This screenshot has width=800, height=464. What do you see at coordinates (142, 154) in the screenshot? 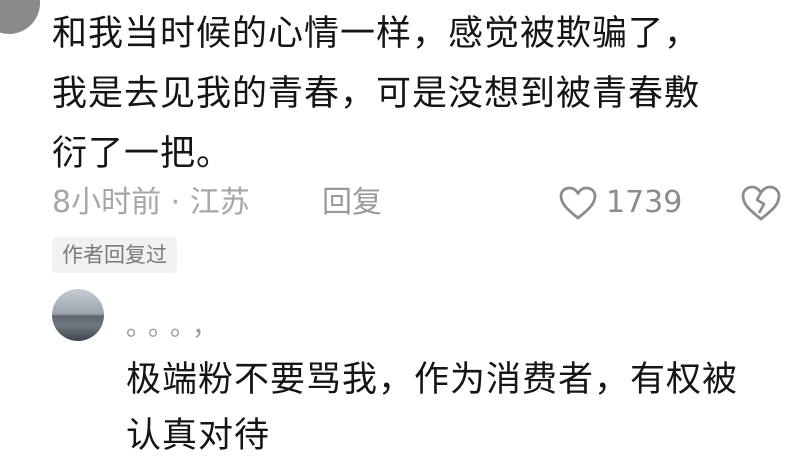
I see `comment-line: 衍了一把。` at bounding box center [142, 154].